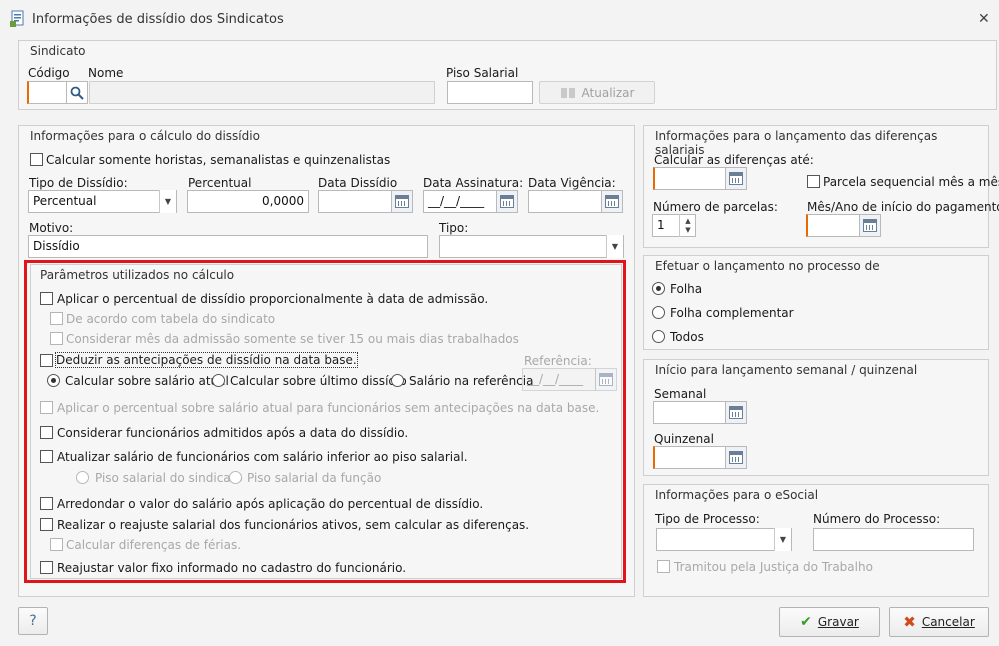  I want to click on tipo-select, so click(531, 246).